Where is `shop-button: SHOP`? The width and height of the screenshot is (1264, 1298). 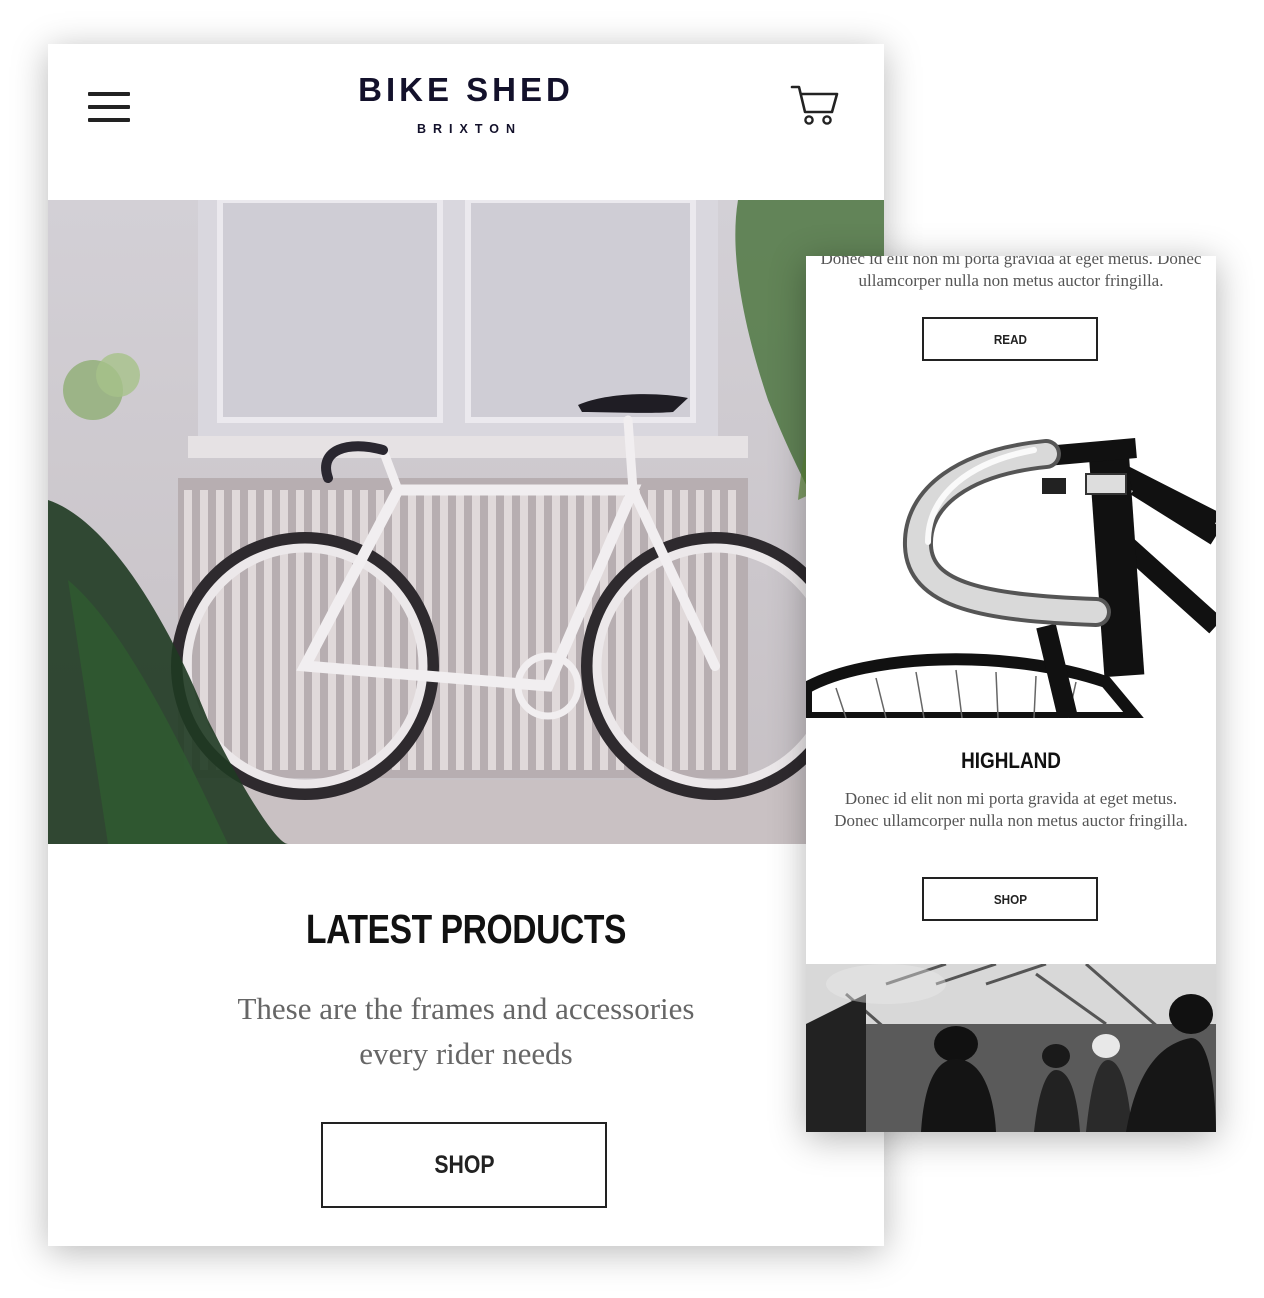 shop-button: SHOP is located at coordinates (464, 1165).